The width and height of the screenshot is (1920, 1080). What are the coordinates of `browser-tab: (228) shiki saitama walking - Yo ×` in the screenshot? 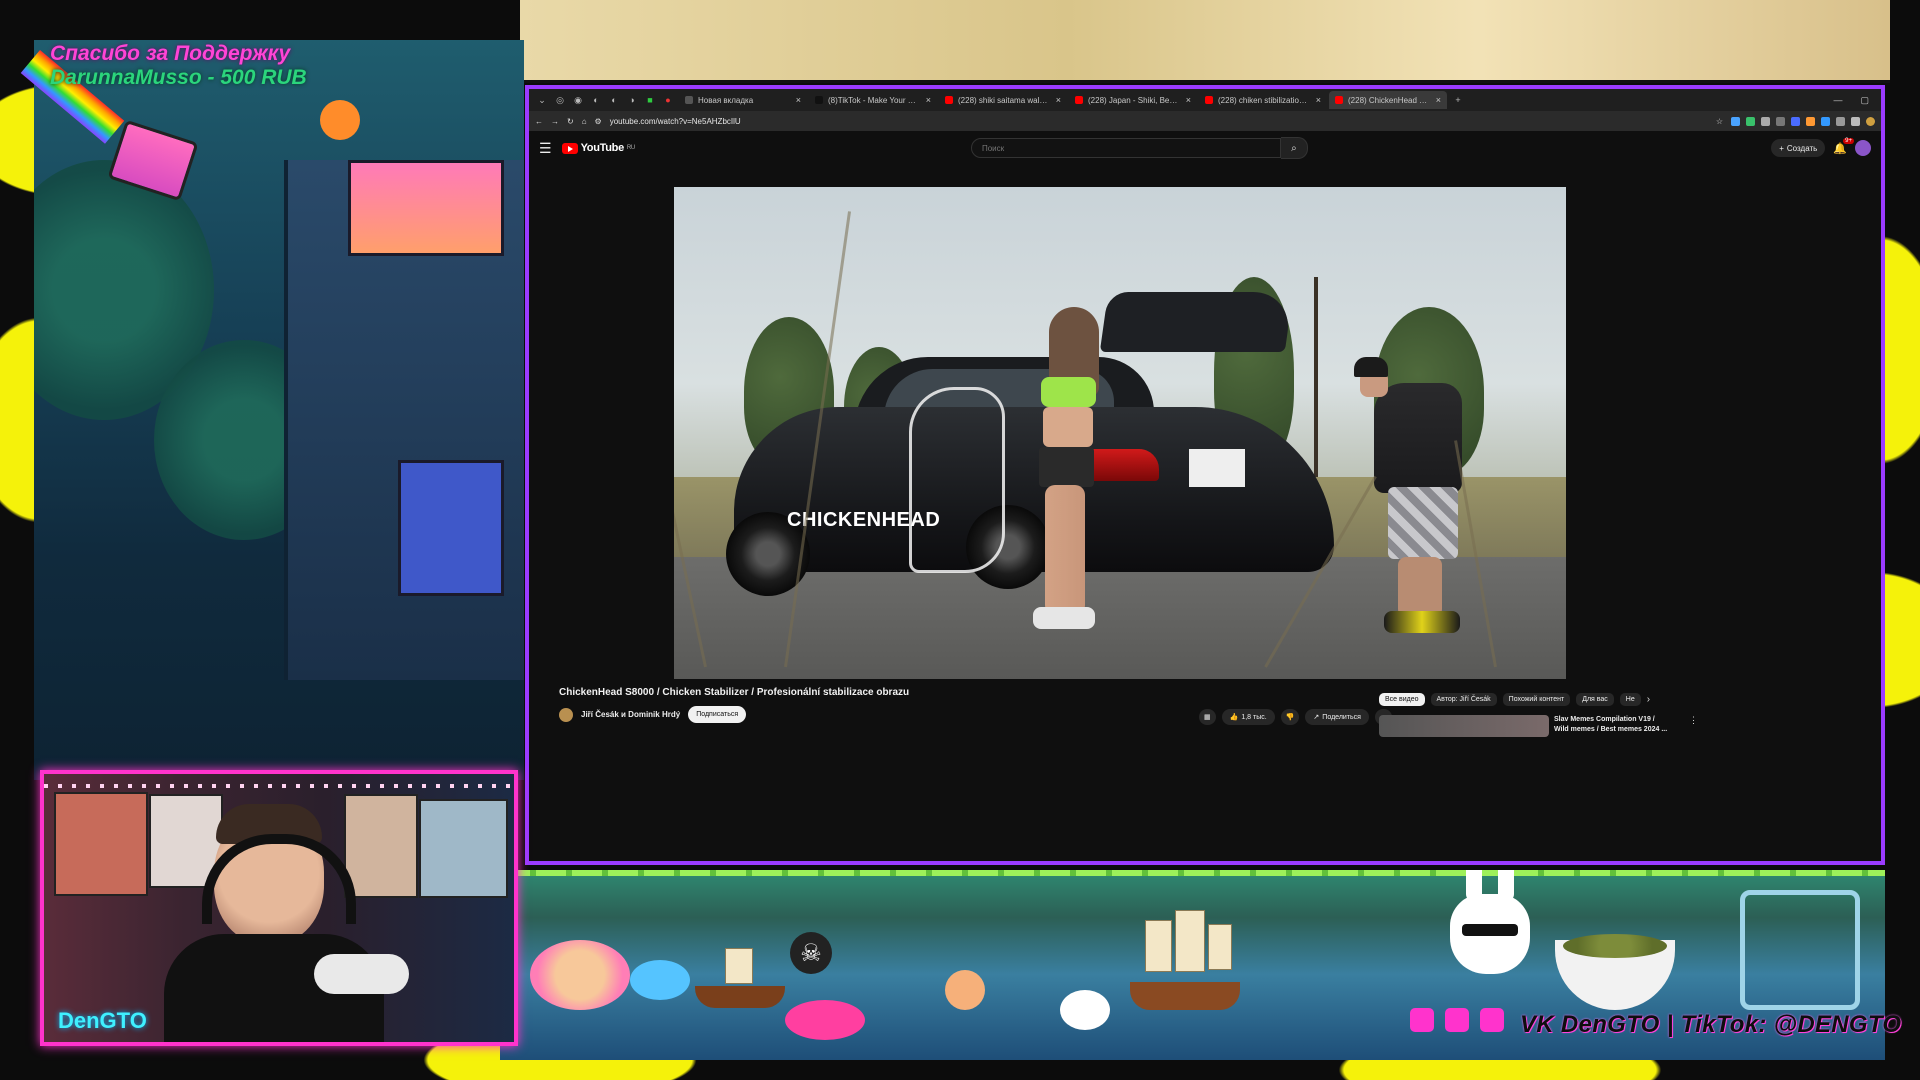 It's located at (1003, 100).